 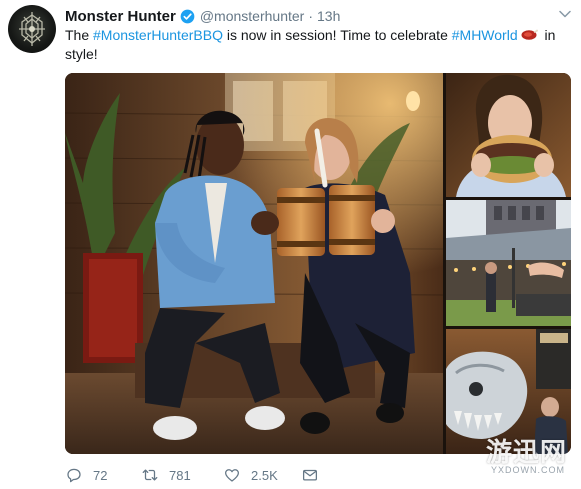 What do you see at coordinates (74, 475) in the screenshot?
I see `reply-icon` at bounding box center [74, 475].